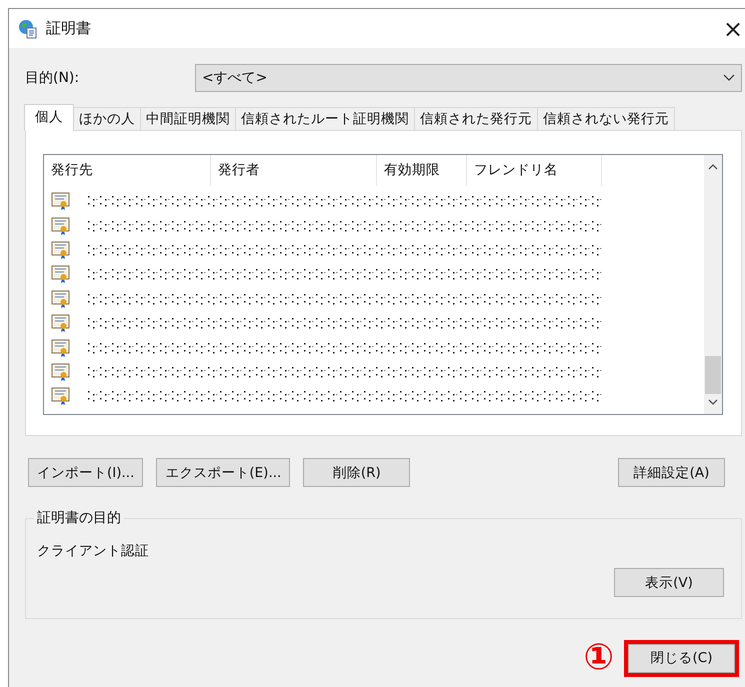 The image size is (745, 687). What do you see at coordinates (422, 170) in the screenshot?
I see `column-header: 有効期限` at bounding box center [422, 170].